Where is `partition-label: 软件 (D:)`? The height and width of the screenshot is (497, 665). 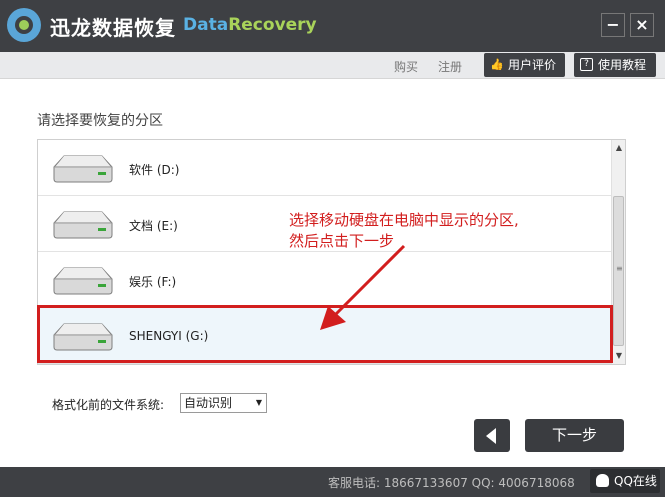
partition-label: 软件 (D:) is located at coordinates (154, 170).